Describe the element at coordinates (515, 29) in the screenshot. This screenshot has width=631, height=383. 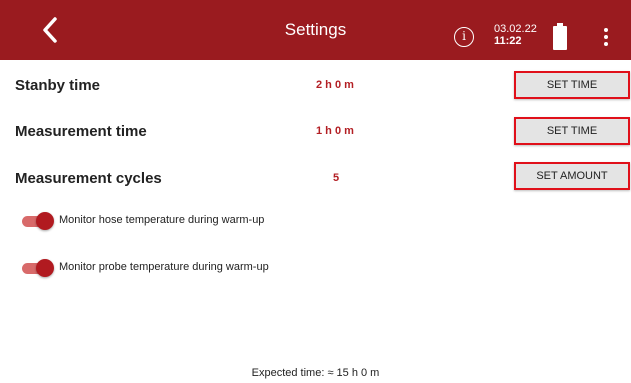
I see `date-text: 03.02.22` at that location.